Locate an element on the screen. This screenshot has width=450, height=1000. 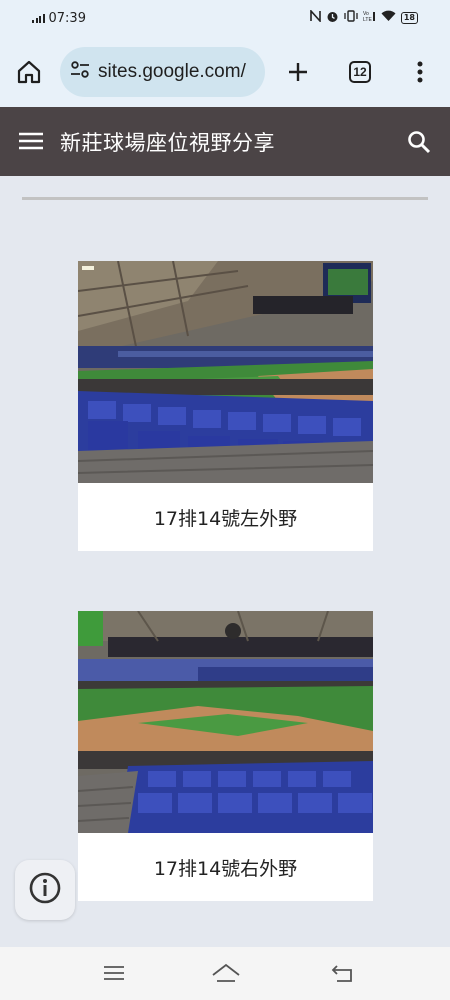
back-icon is located at coordinates (343, 973).